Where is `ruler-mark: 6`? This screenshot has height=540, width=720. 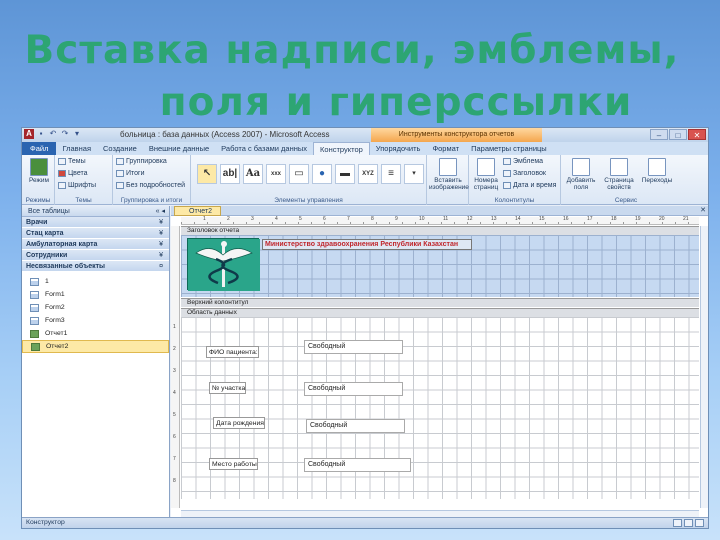
ruler-mark: 6 is located at coordinates (324, 219).